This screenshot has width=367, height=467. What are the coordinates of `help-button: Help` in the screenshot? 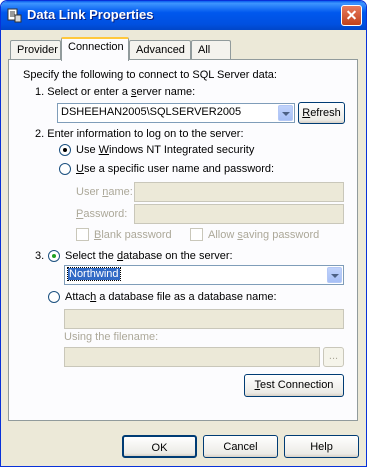 It's located at (321, 446).